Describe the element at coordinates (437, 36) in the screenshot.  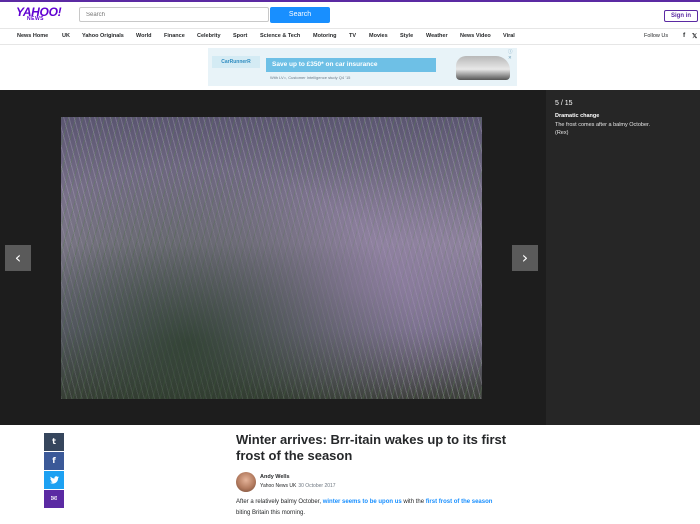
I see `nav-item-weather: Weather` at that location.